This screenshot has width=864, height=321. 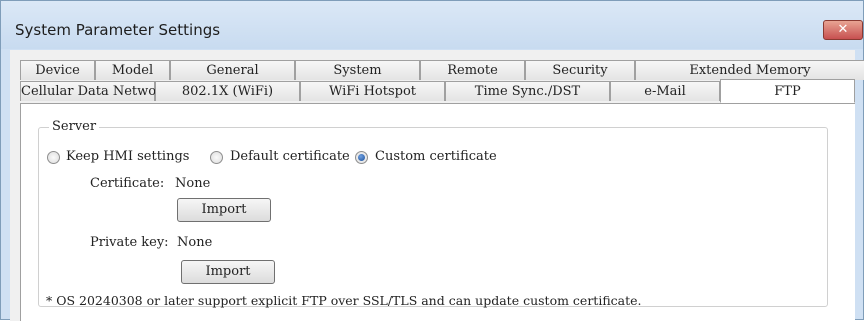 I want to click on close-icon: ✕, so click(x=843, y=29).